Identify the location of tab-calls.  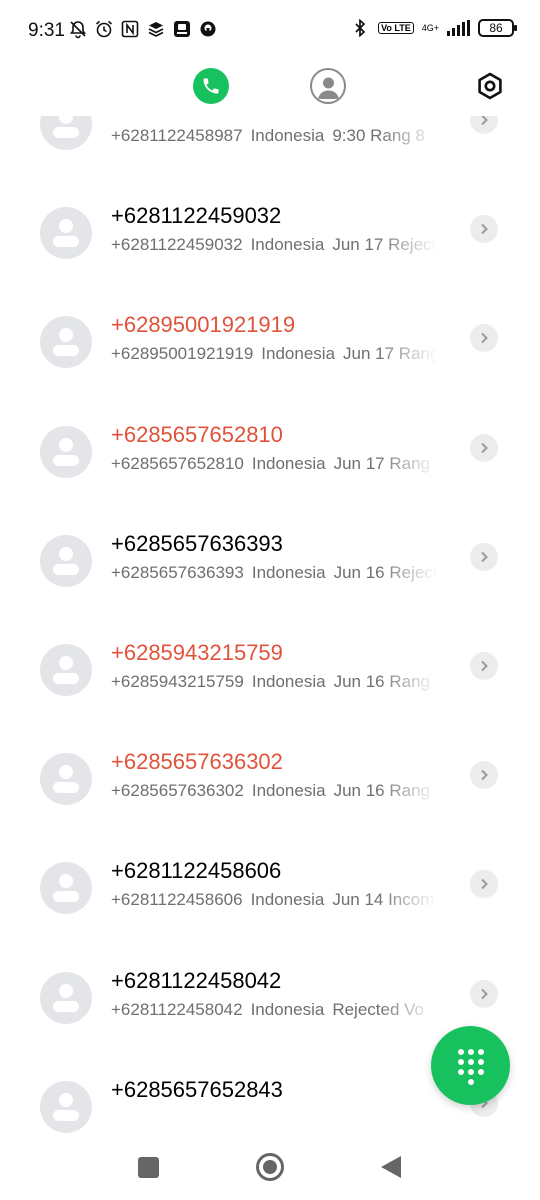
(211, 86).